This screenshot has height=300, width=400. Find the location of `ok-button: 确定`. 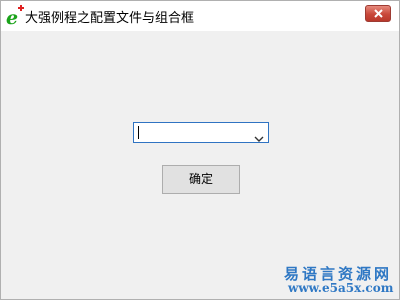

ok-button: 确定 is located at coordinates (201, 179).